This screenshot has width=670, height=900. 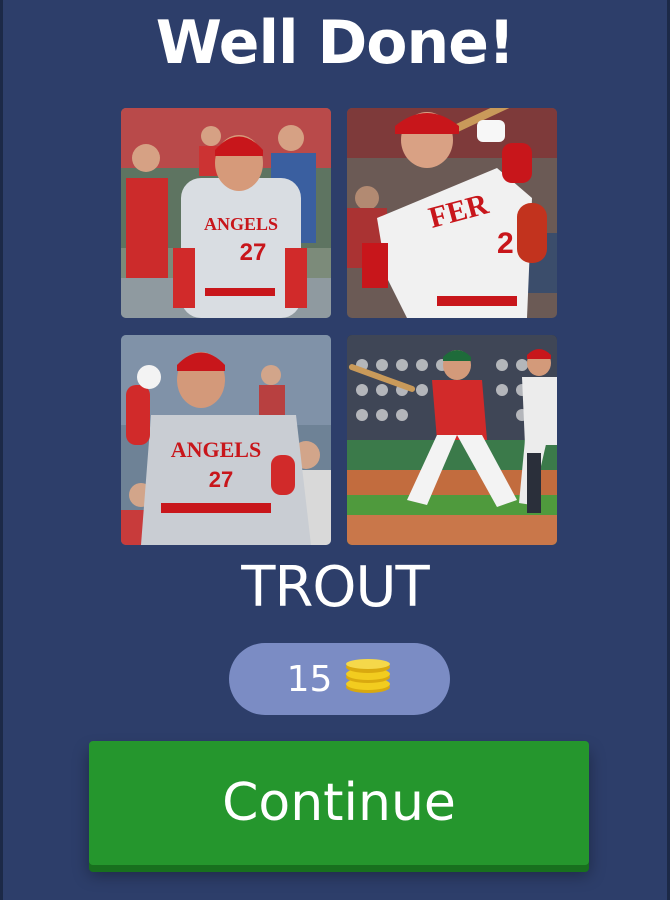 What do you see at coordinates (335, 43) in the screenshot?
I see `page-title: Well Done!` at bounding box center [335, 43].